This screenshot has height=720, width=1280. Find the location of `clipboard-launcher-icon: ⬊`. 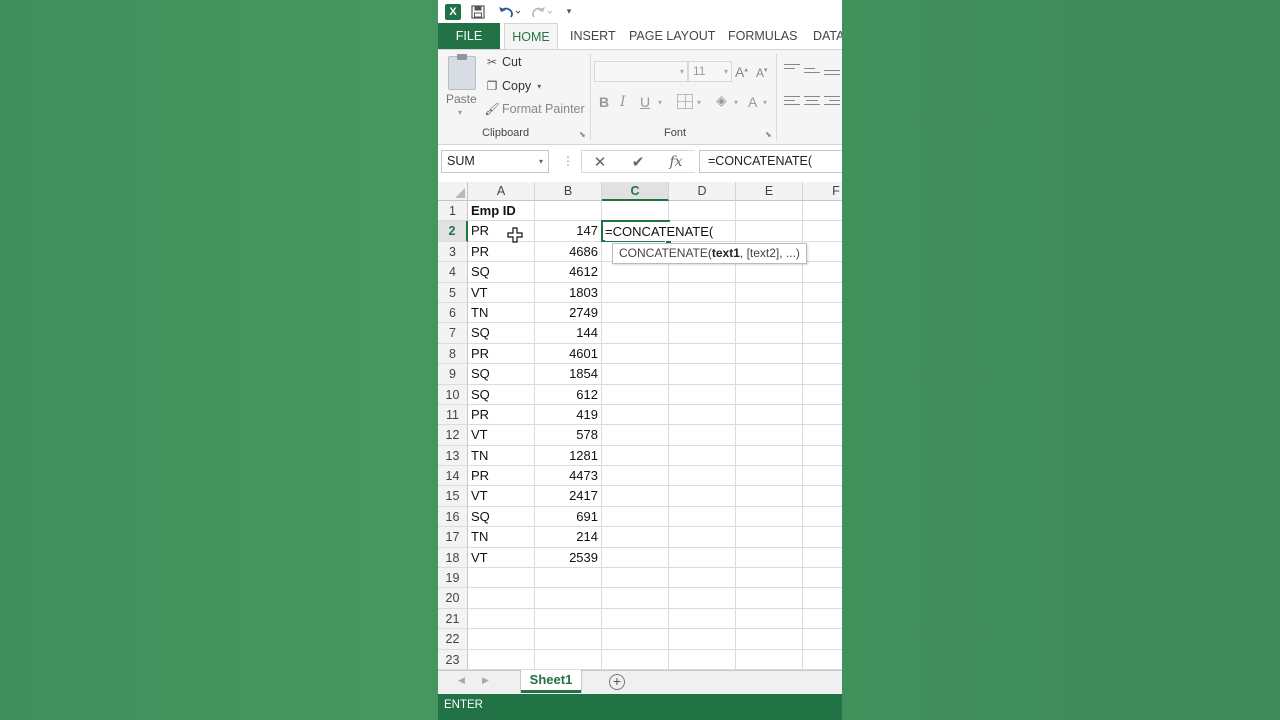

clipboard-launcher-icon: ⬊ is located at coordinates (582, 134).